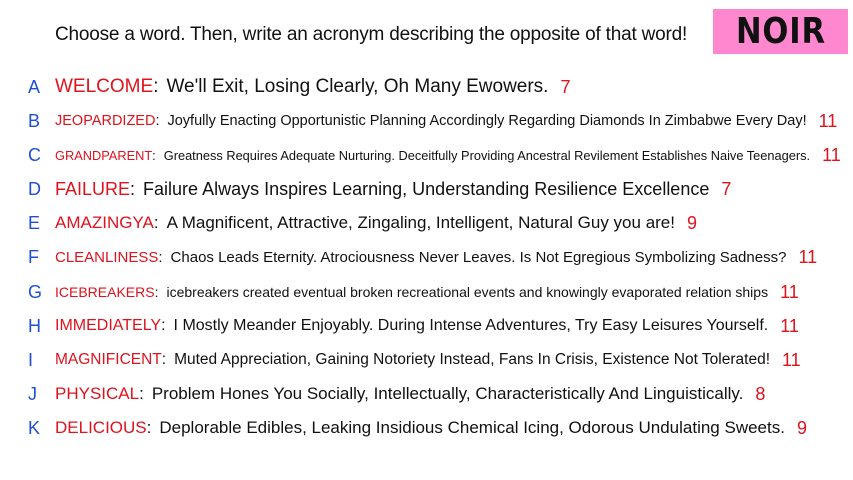 The image size is (853, 480). Describe the element at coordinates (32, 393) in the screenshot. I see `row-letter: J` at that location.